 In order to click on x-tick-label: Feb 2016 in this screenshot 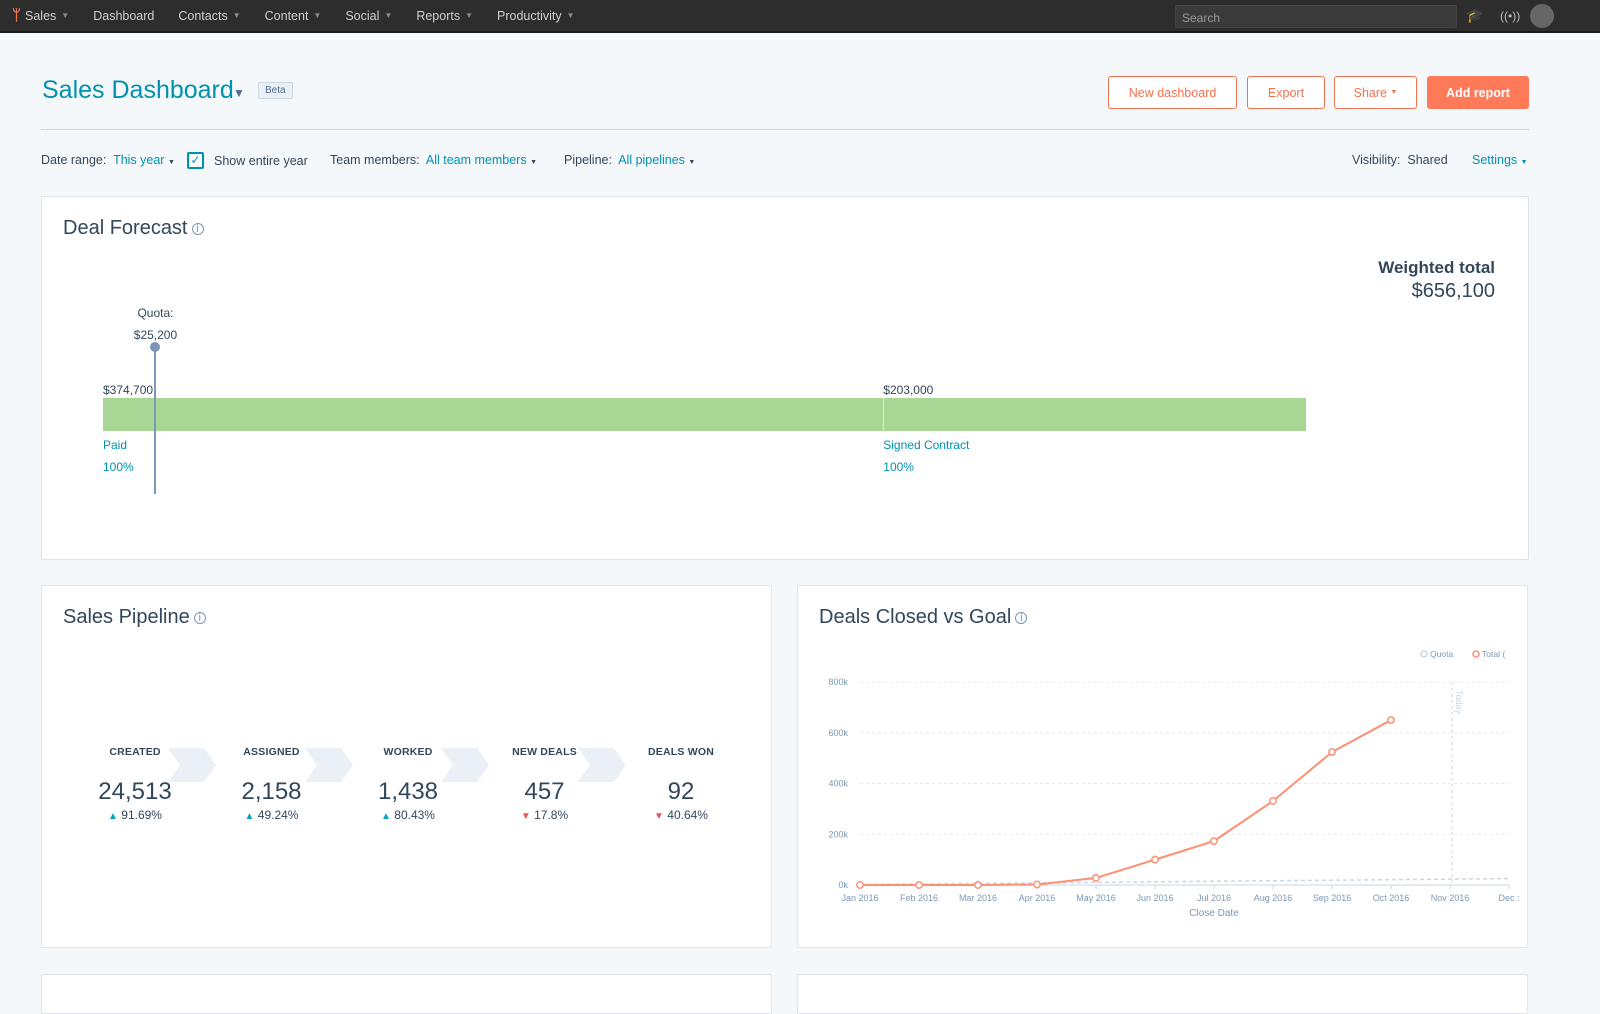, I will do `click(919, 898)`.